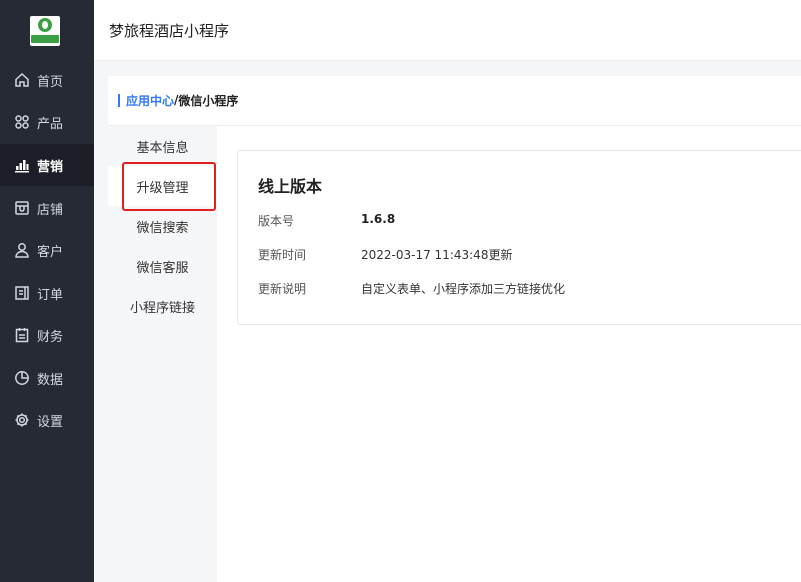 This screenshot has width=801, height=582. I want to click on sidebar-item-marketing: 营销, so click(47, 165).